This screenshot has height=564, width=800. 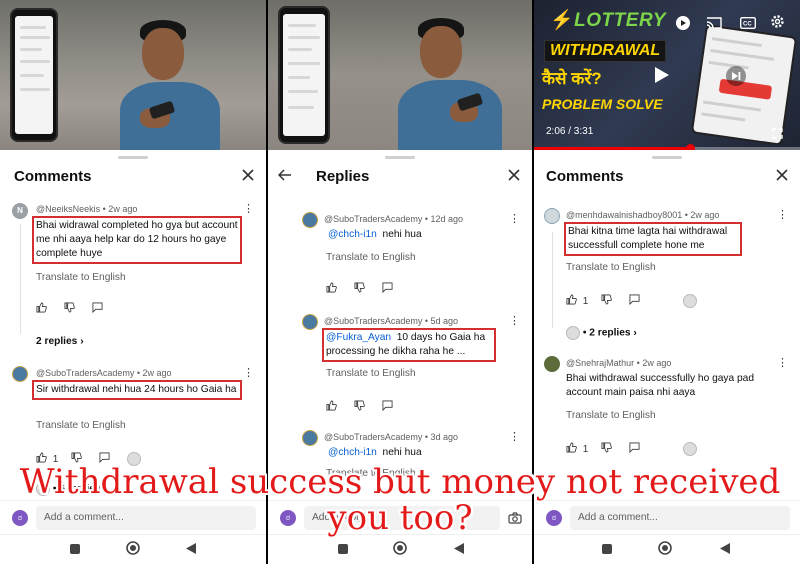 What do you see at coordinates (60, 341) in the screenshot?
I see `replies-link: 2 replies ›` at bounding box center [60, 341].